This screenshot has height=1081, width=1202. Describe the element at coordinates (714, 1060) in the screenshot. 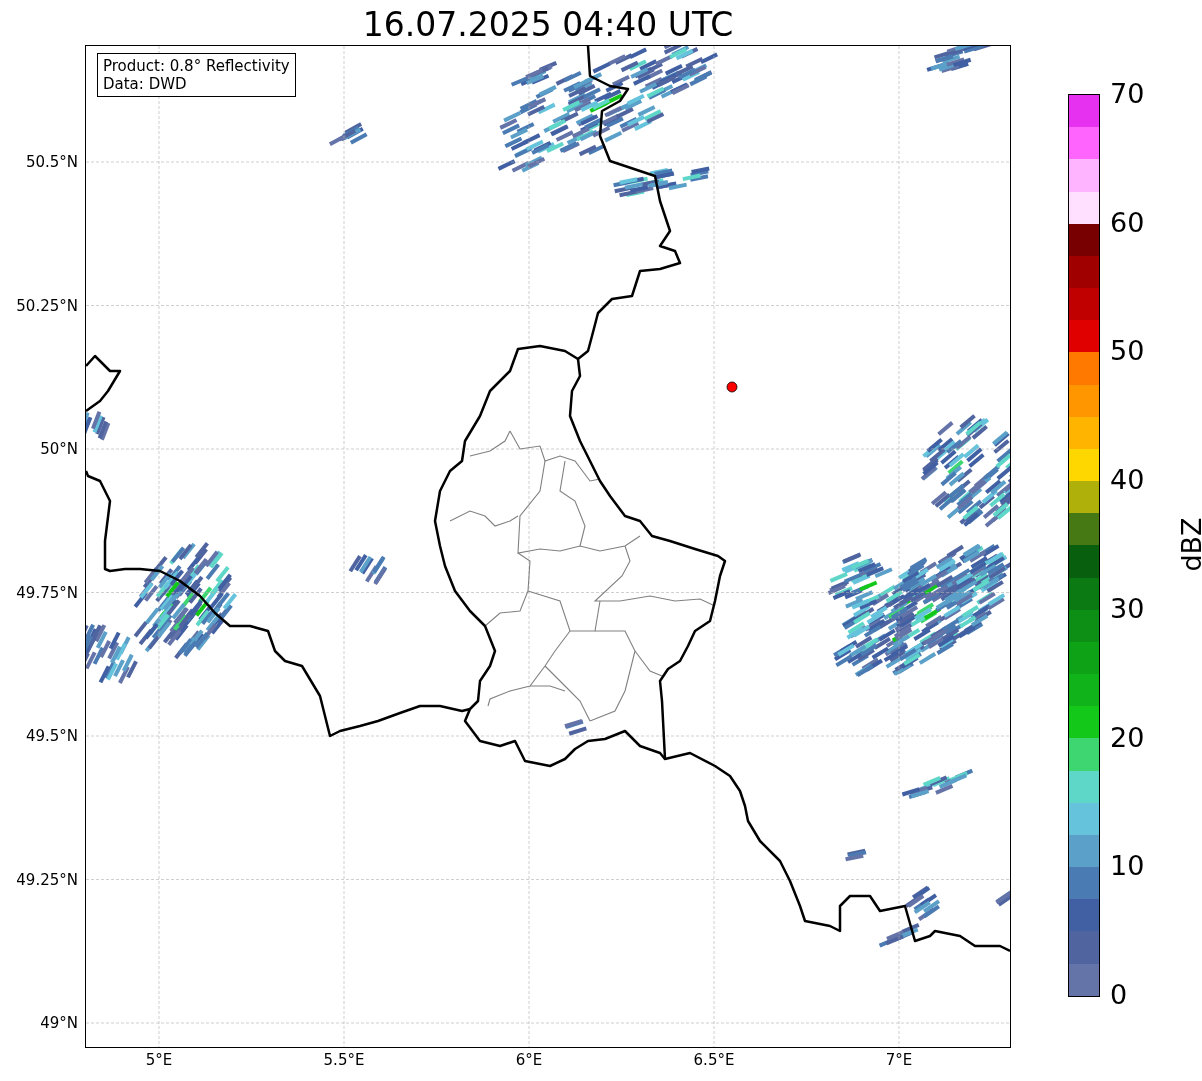

I see `axis-tick-label: 6.5°E` at that location.